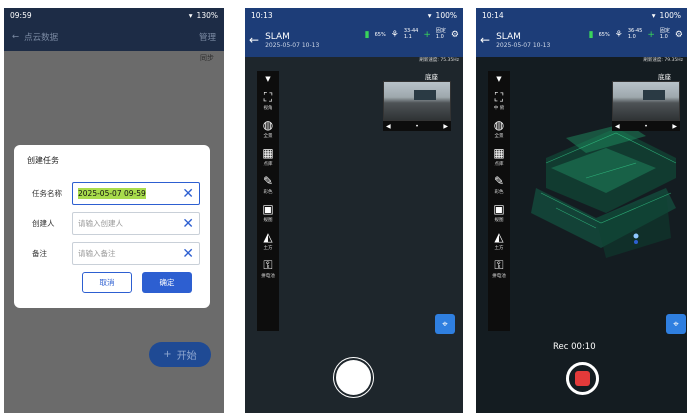 This screenshot has height=413, width=687. What do you see at coordinates (268, 181) in the screenshot?
I see `palette-icon: ✎` at bounding box center [268, 181].